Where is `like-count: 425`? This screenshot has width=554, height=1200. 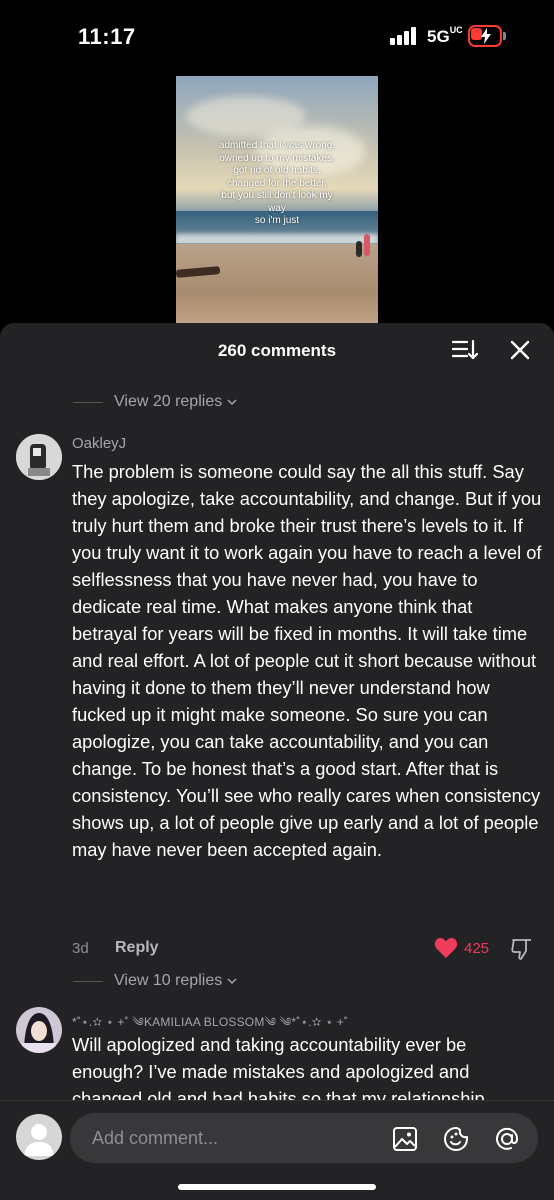
like-count: 425 is located at coordinates (477, 948).